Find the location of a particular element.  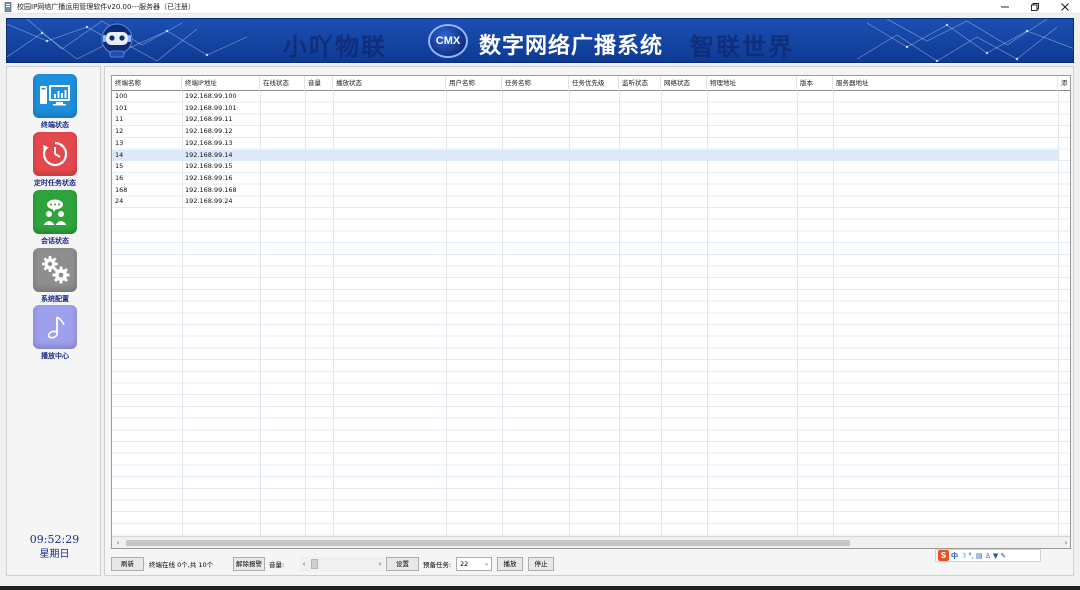

column-header: 播放状态 is located at coordinates (389, 83).